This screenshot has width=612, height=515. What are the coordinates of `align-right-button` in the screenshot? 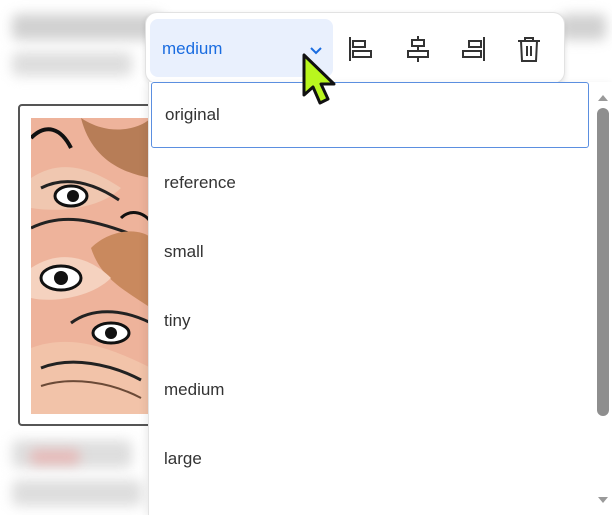 It's located at (472, 49).